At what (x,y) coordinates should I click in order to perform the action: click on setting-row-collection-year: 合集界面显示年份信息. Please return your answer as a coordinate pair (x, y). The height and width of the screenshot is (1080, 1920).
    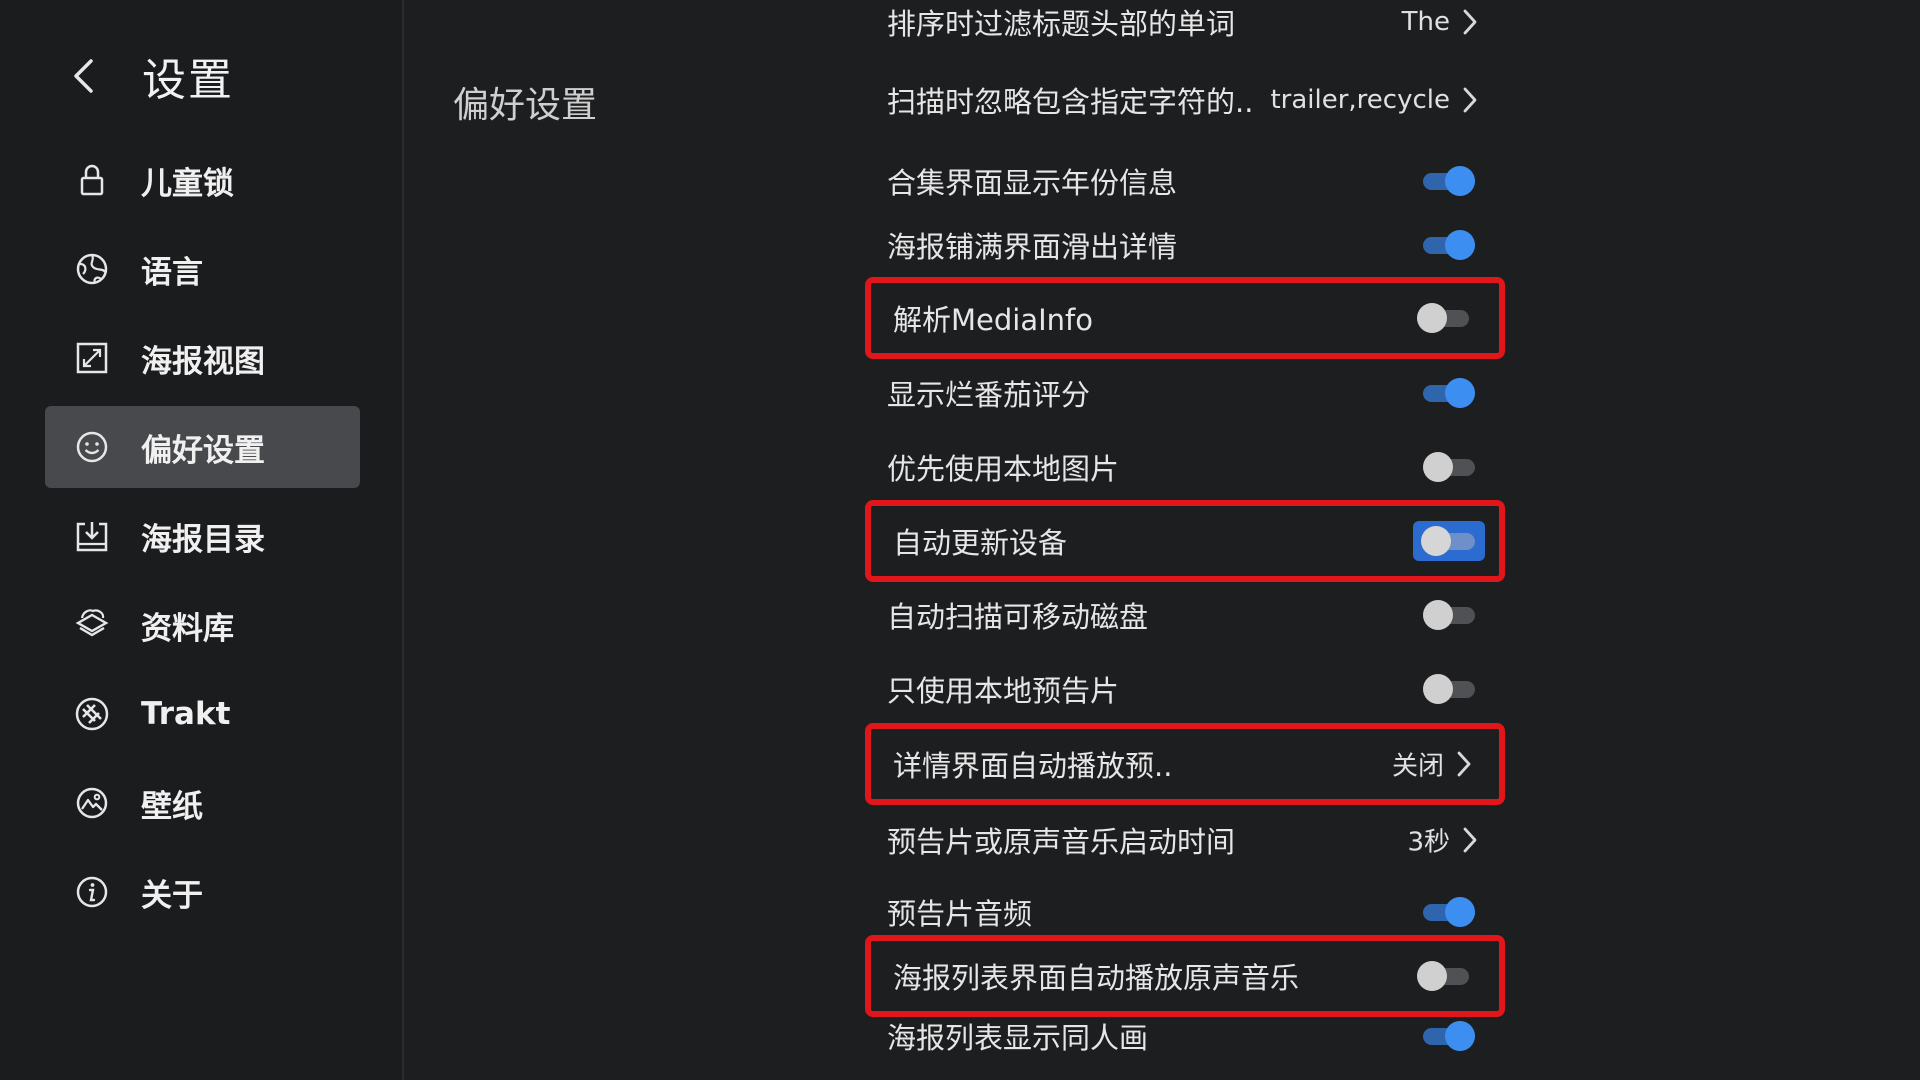
    Looking at the image, I should click on (1185, 181).